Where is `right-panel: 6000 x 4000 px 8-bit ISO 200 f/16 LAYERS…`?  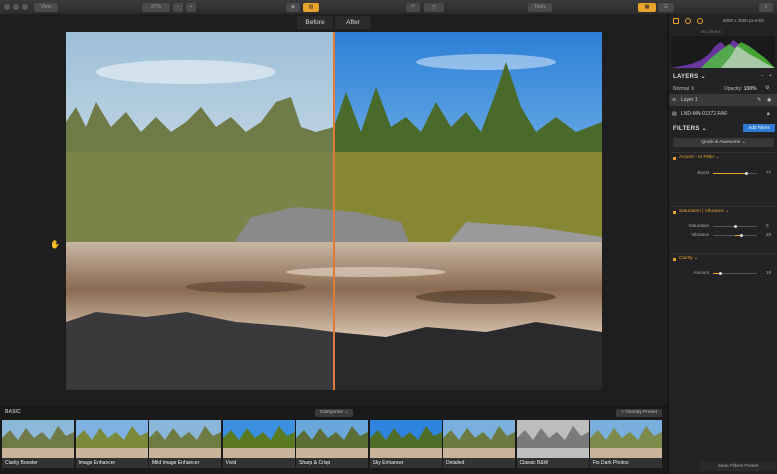 right-panel: 6000 x 4000 px 8-bit ISO 200 f/16 LAYERS… is located at coordinates (722, 243).